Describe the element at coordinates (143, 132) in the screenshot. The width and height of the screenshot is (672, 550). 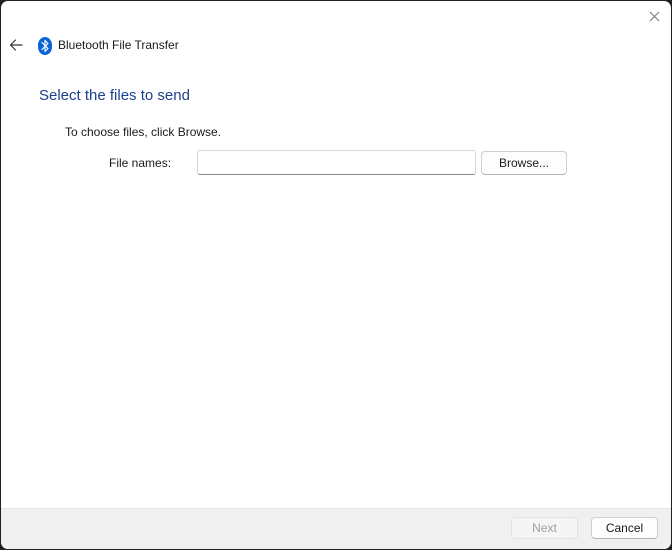
I see `instruction-text: To choose files, click Browse.` at that location.